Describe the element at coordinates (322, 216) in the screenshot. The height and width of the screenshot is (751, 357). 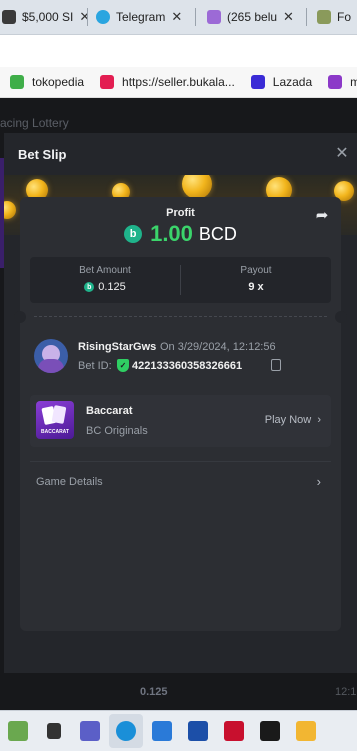
I see `share-icon: ➦` at that location.